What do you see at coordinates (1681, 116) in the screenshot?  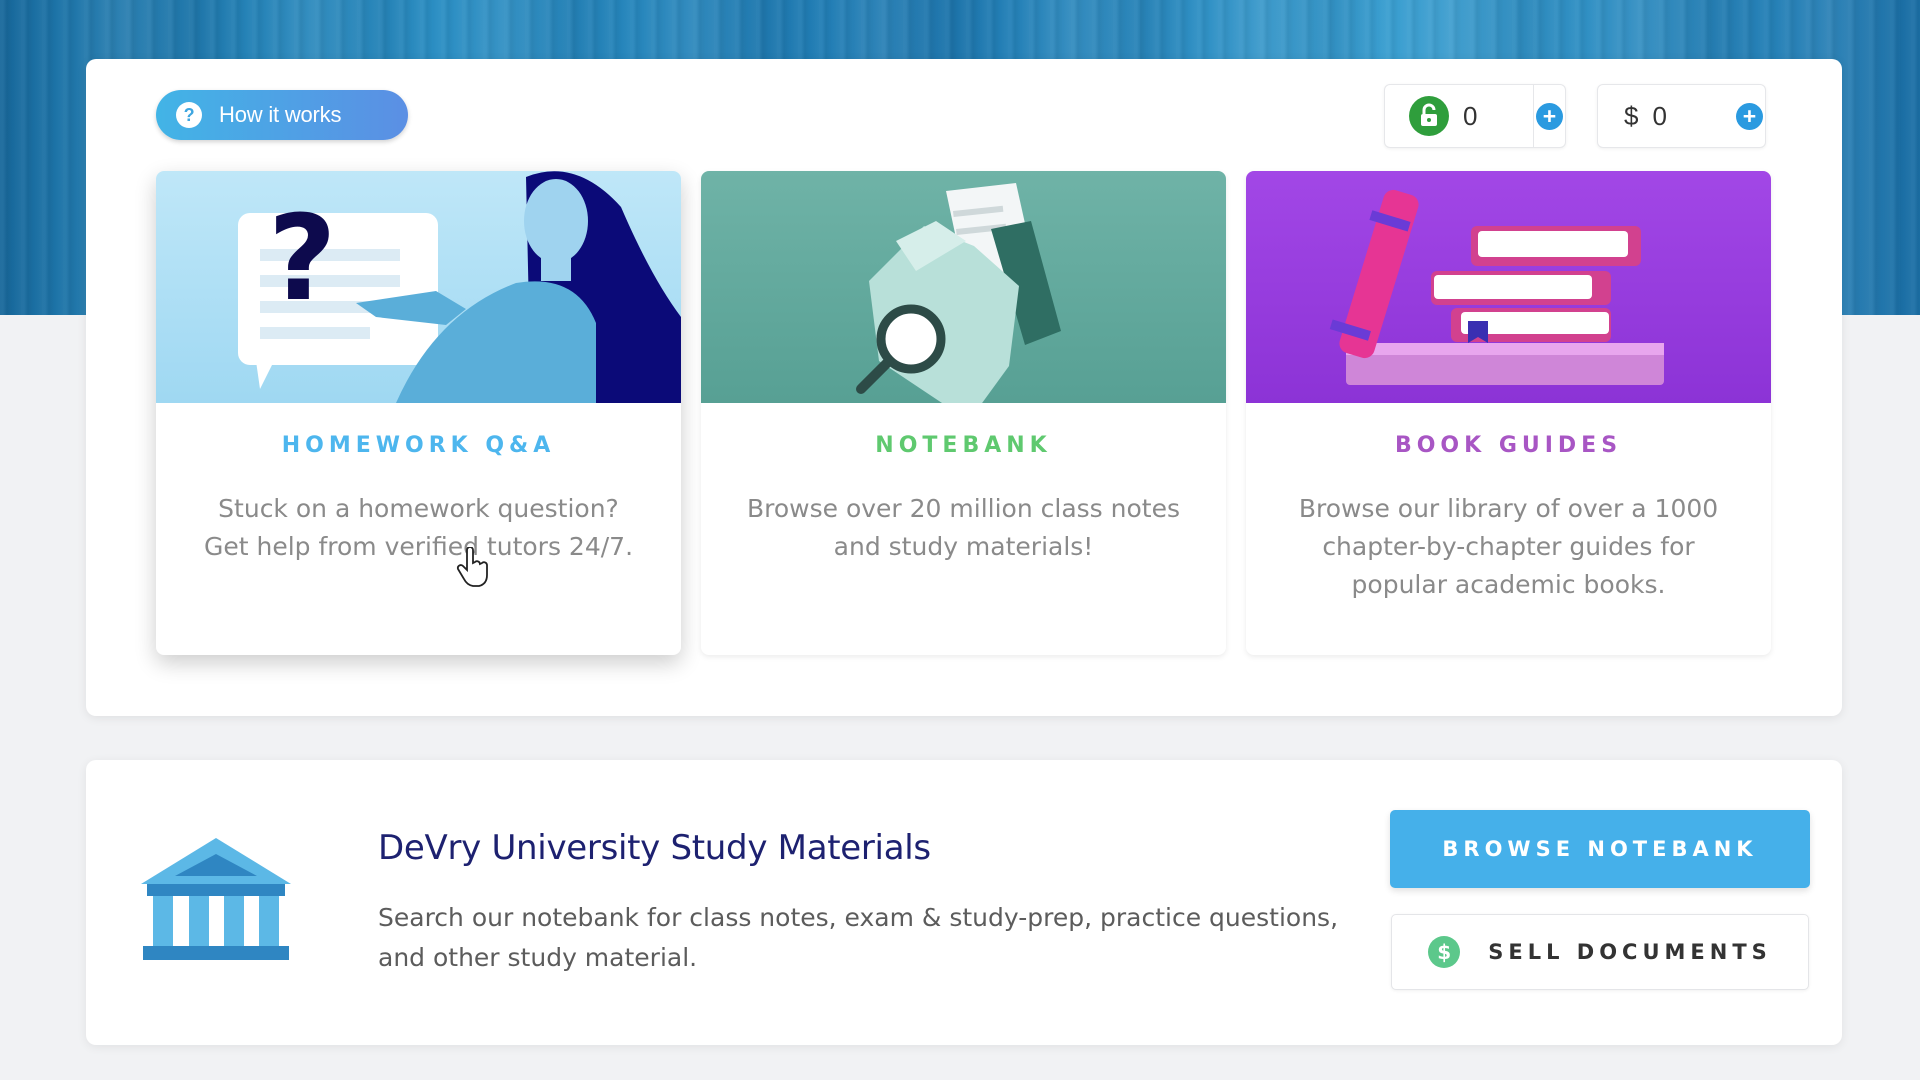 I see `cash-balance: $ 0 +` at bounding box center [1681, 116].